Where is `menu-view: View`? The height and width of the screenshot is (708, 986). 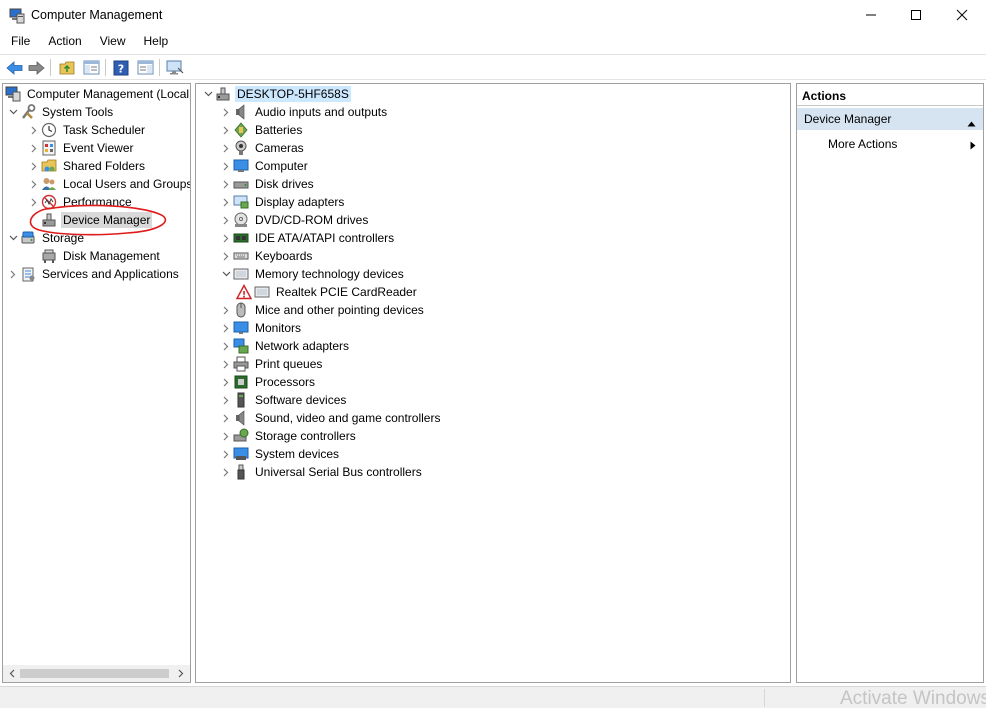
menu-view: View is located at coordinates (111, 42).